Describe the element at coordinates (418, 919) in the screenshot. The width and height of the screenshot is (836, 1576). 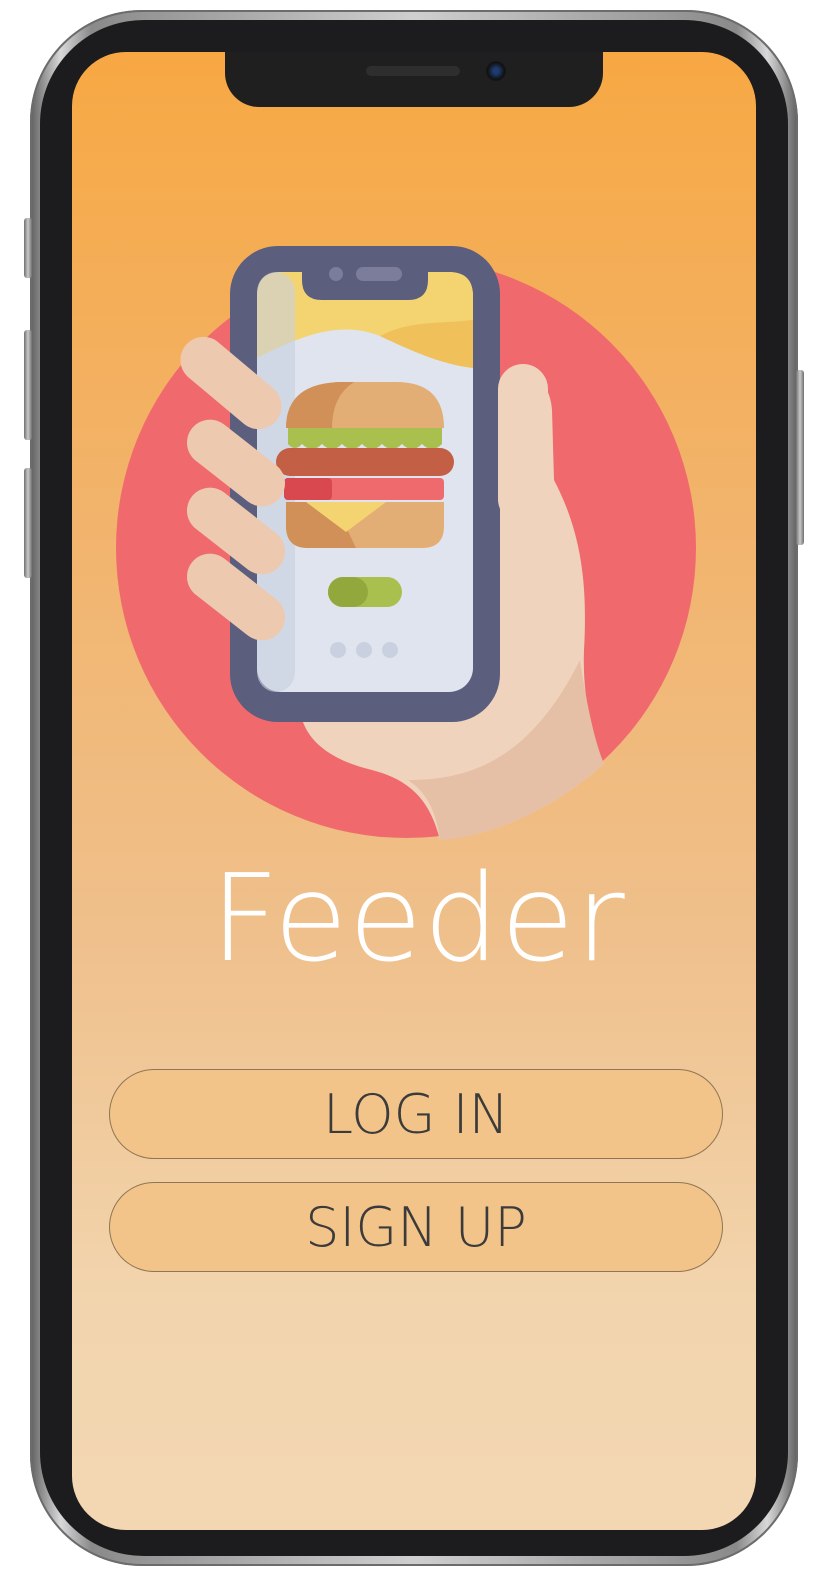
I see `app-title: Feeder` at that location.